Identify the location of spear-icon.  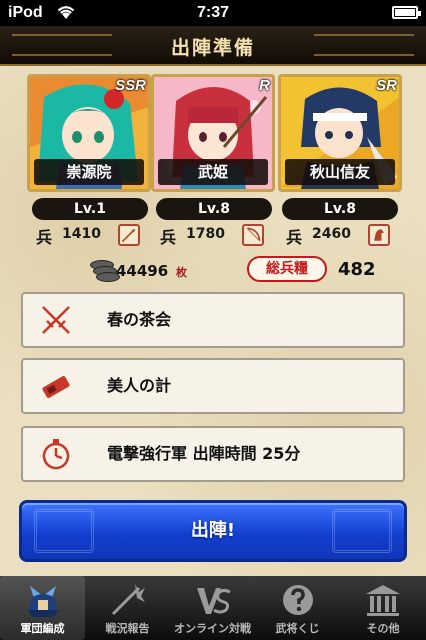
(129, 235).